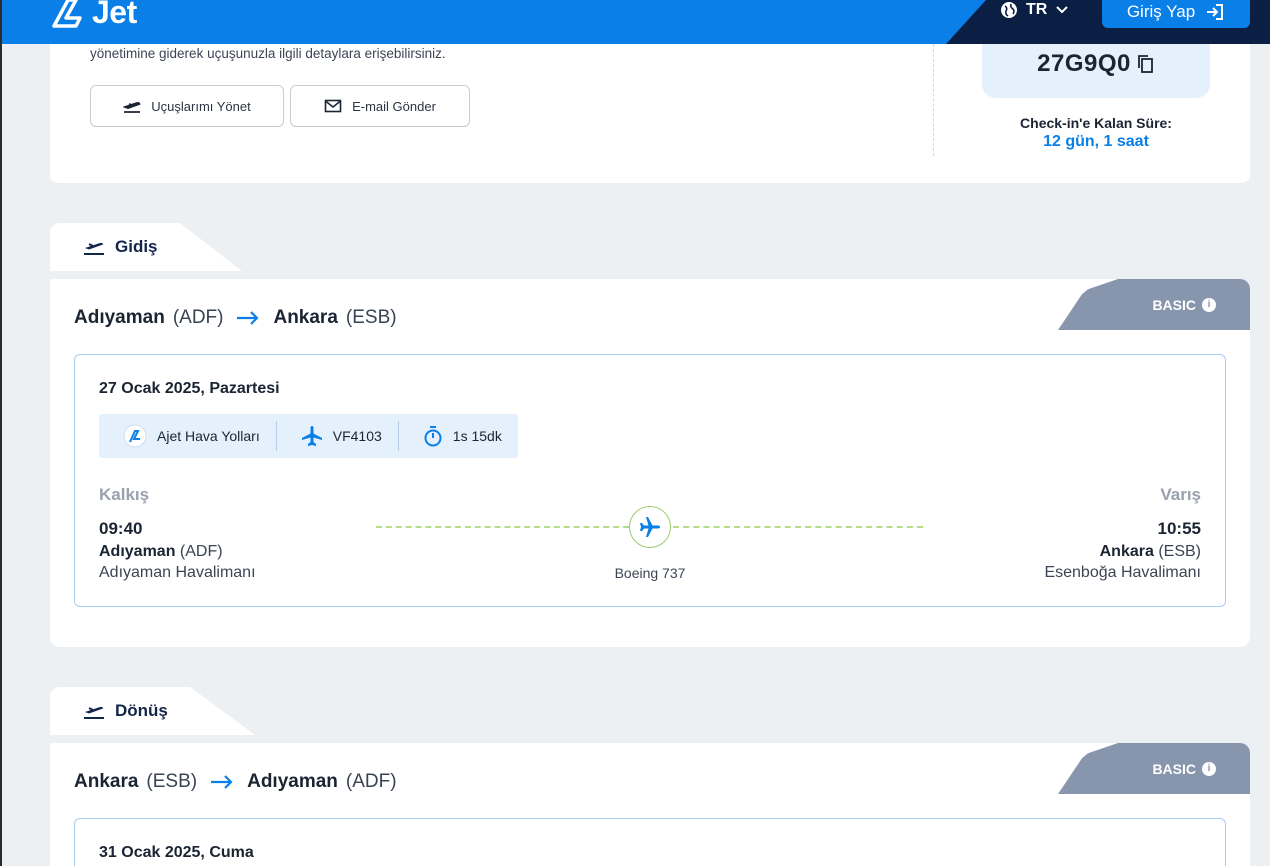 The image size is (1270, 866). I want to click on ajet-logo: Jet, so click(93, 15).